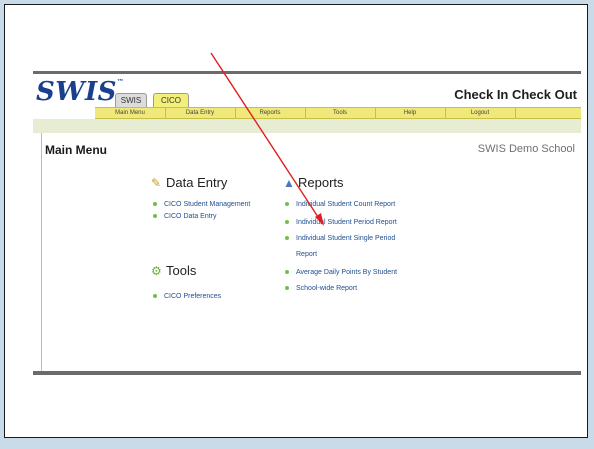  I want to click on school-name: SWIS Demo School, so click(526, 149).